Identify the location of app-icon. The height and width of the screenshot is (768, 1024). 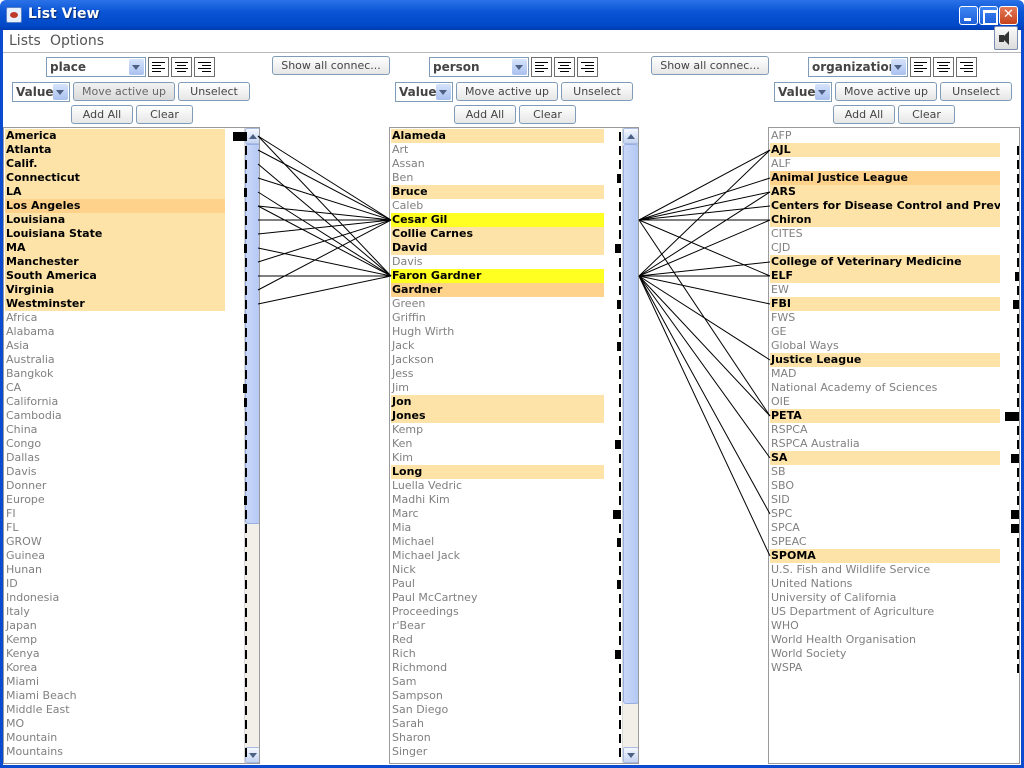
(14, 15).